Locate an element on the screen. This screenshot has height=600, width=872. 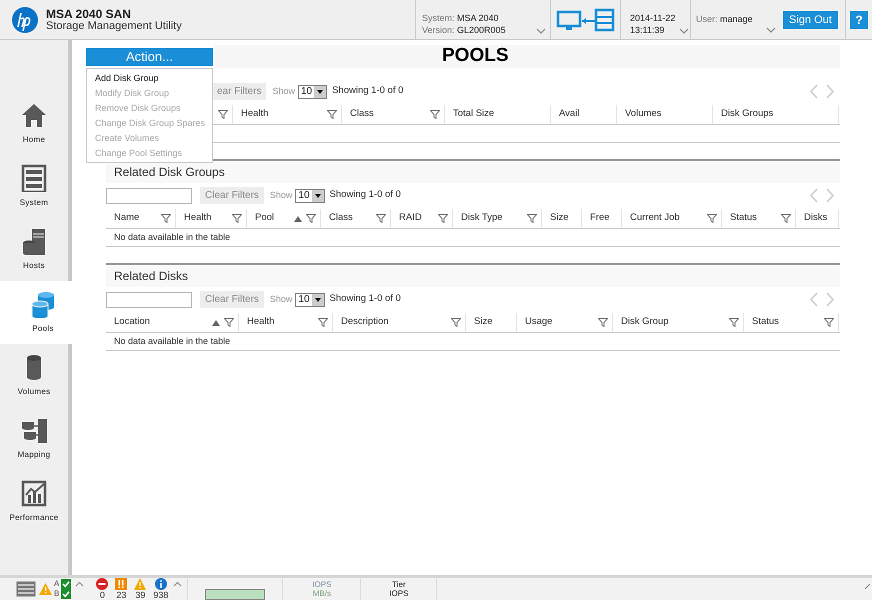
section-title: Related Disk Groups is located at coordinates (169, 172).